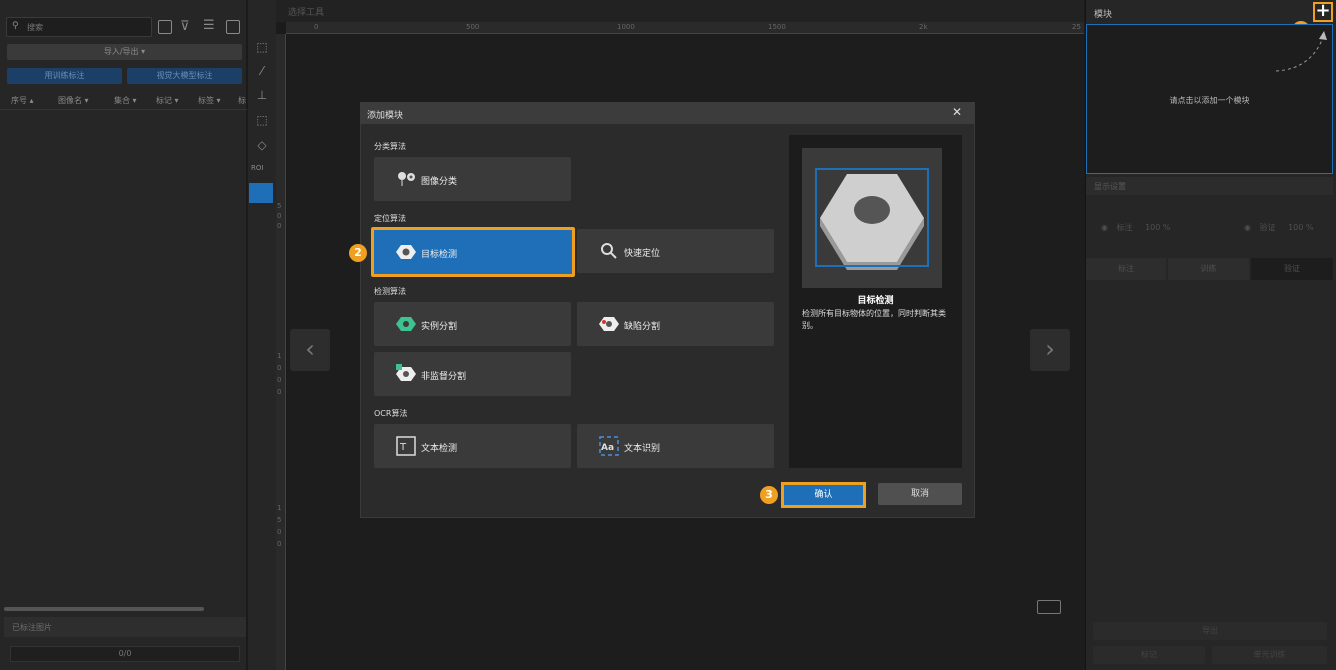 The height and width of the screenshot is (670, 1336). I want to click on ruler-tick: 25, so click(1076, 27).